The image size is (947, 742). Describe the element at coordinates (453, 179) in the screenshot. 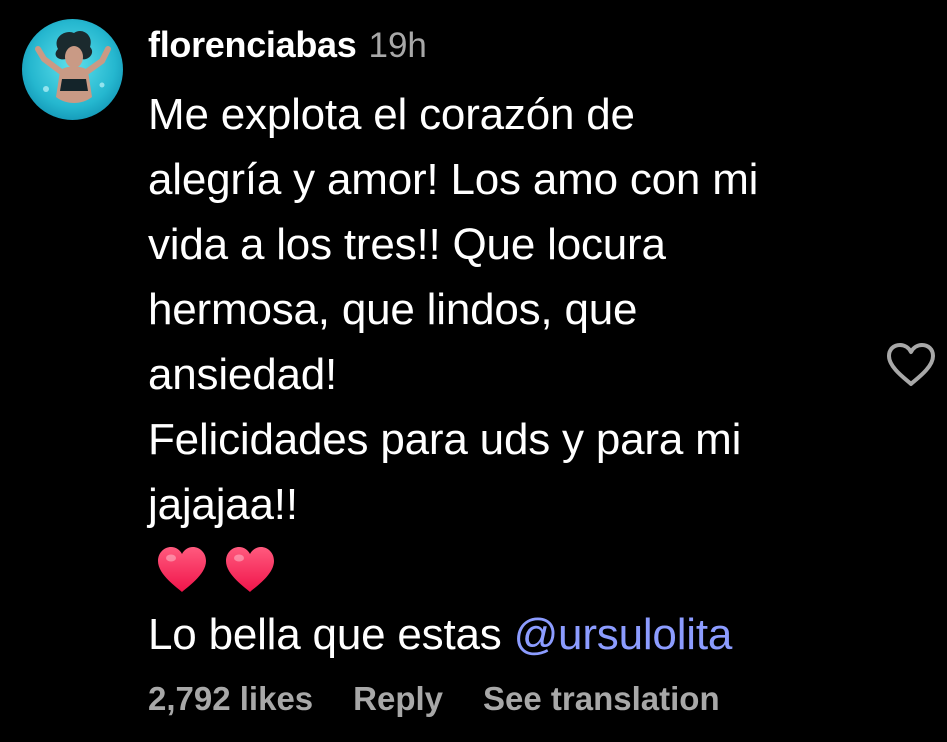

I see `comment-line: alegría y amor! Los amo con mi` at that location.